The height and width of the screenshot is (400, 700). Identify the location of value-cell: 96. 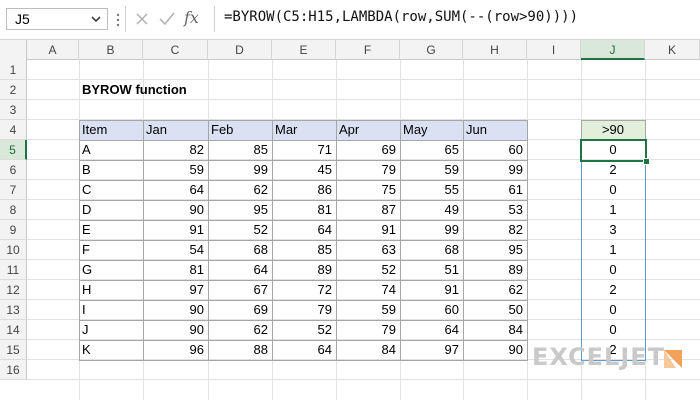
(175, 350).